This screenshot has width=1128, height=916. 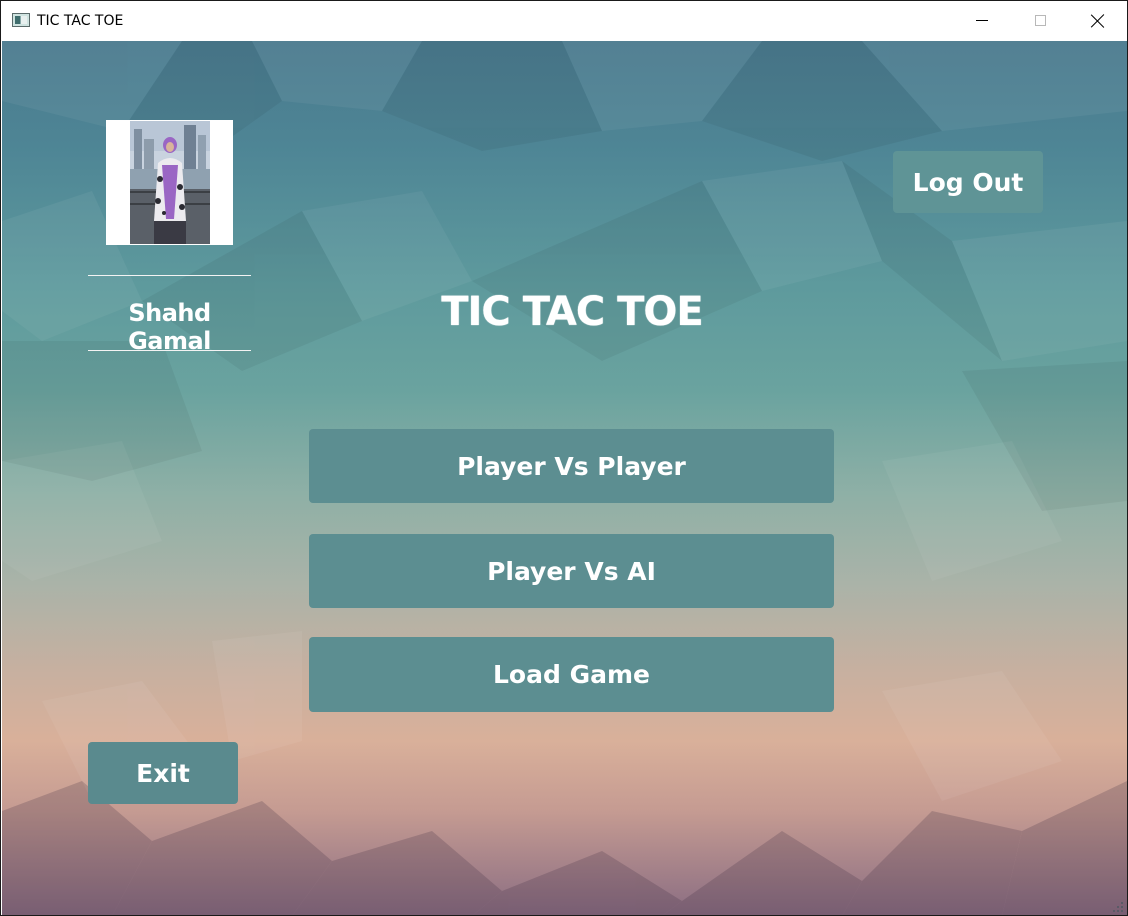 I want to click on avatar-photo, so click(x=170, y=182).